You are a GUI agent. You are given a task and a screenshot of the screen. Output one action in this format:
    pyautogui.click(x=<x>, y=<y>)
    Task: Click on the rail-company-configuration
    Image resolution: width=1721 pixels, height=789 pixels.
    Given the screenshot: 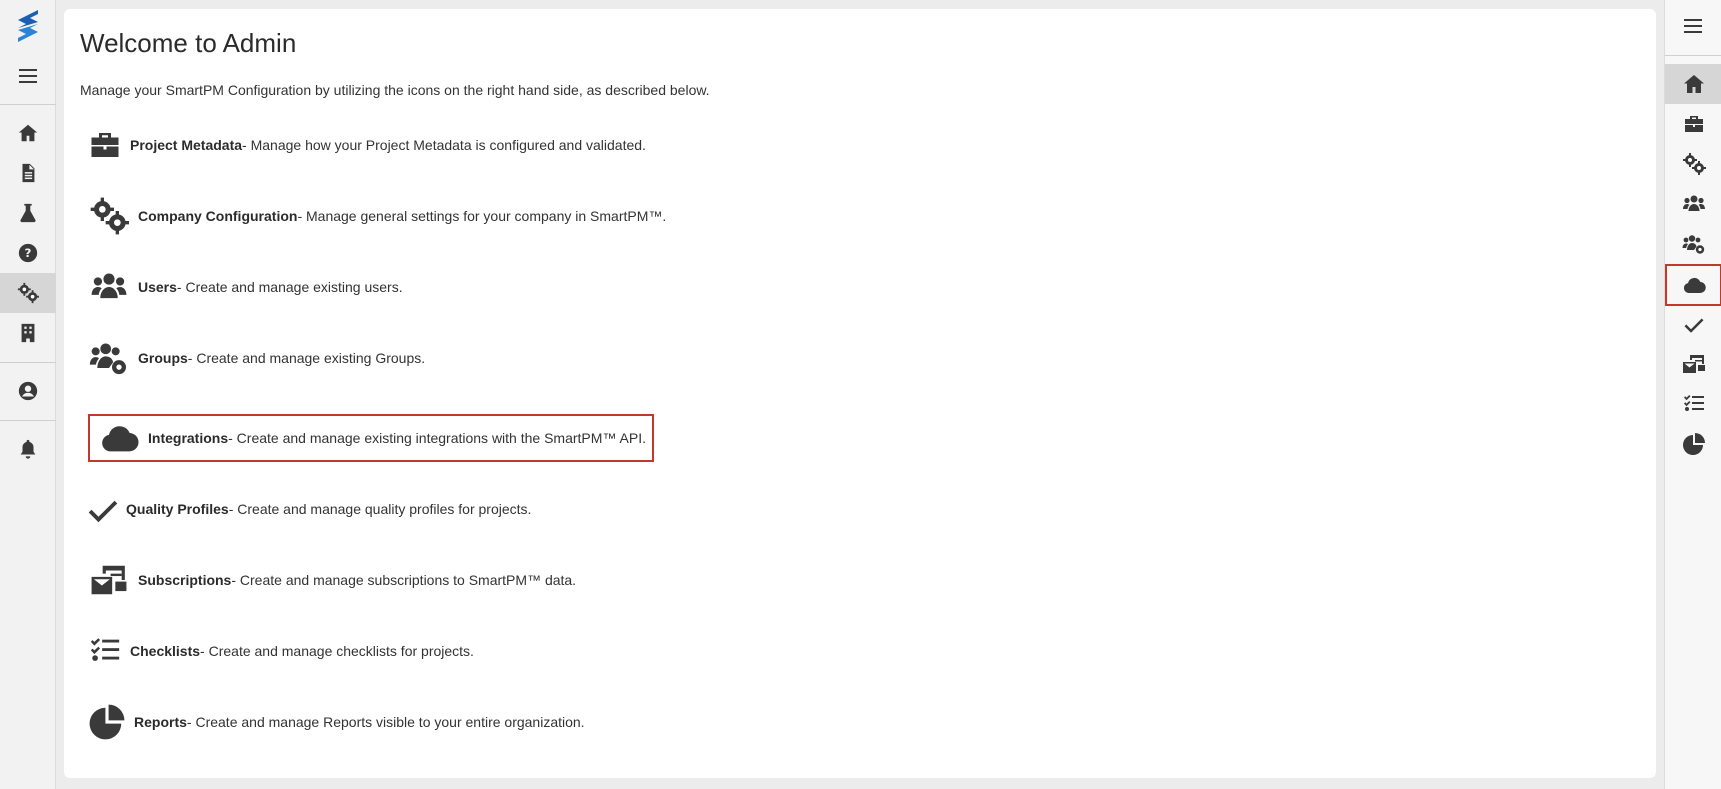 What is the action you would take?
    pyautogui.click(x=1693, y=164)
    